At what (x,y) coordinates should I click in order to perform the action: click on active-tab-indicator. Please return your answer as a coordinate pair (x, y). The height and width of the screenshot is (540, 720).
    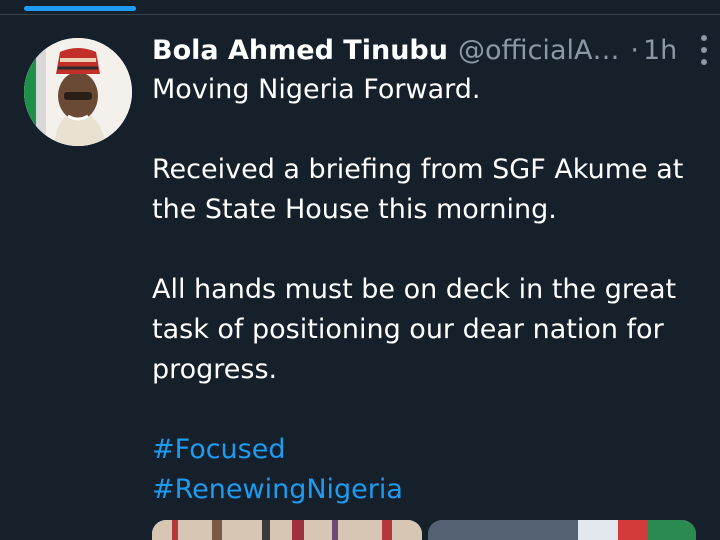
    Looking at the image, I should click on (80, 8).